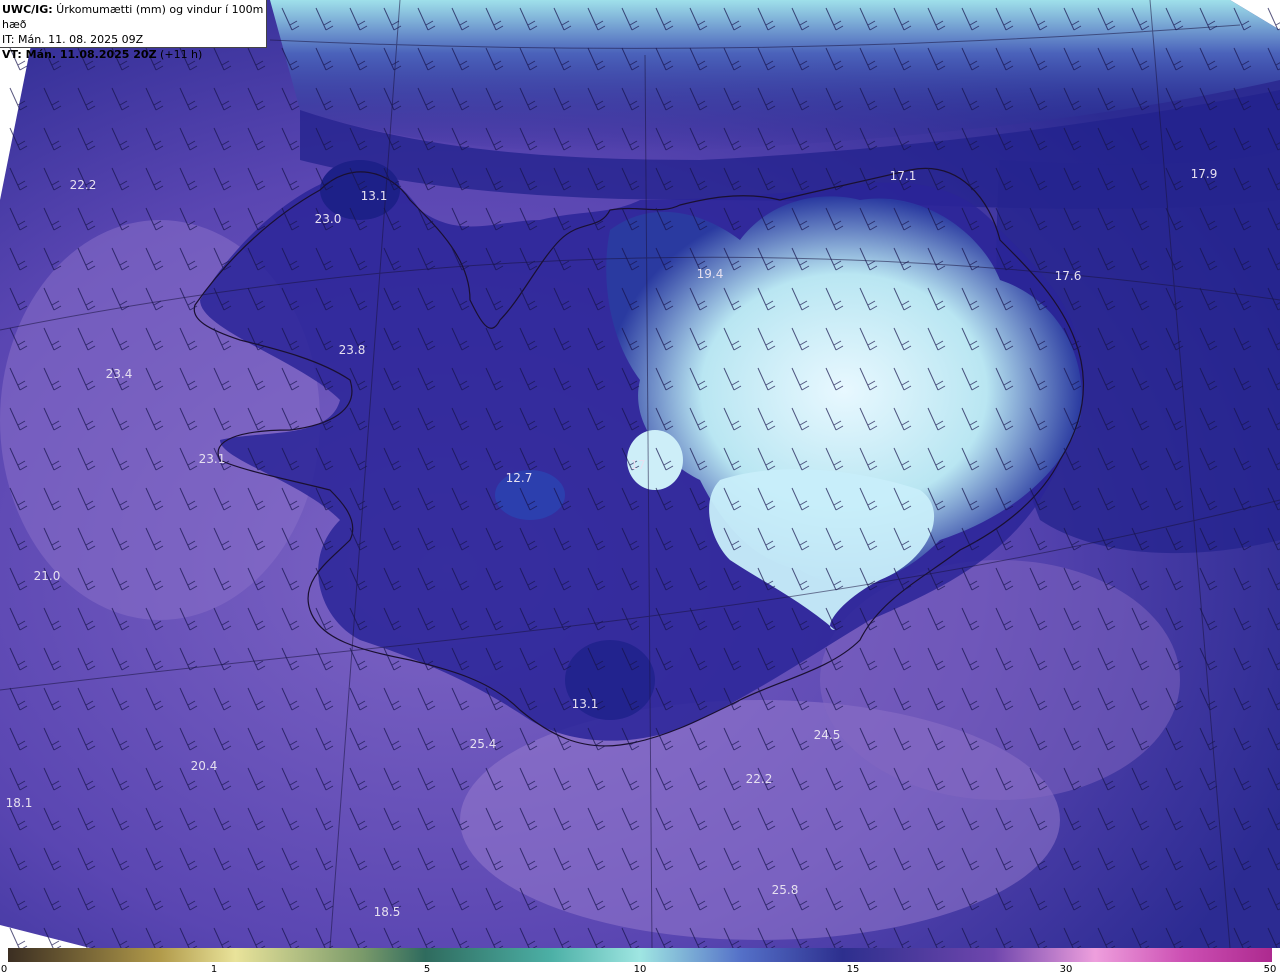 The image size is (1280, 978). What do you see at coordinates (853, 969) in the screenshot?
I see `colorbar-tick: 15` at bounding box center [853, 969].